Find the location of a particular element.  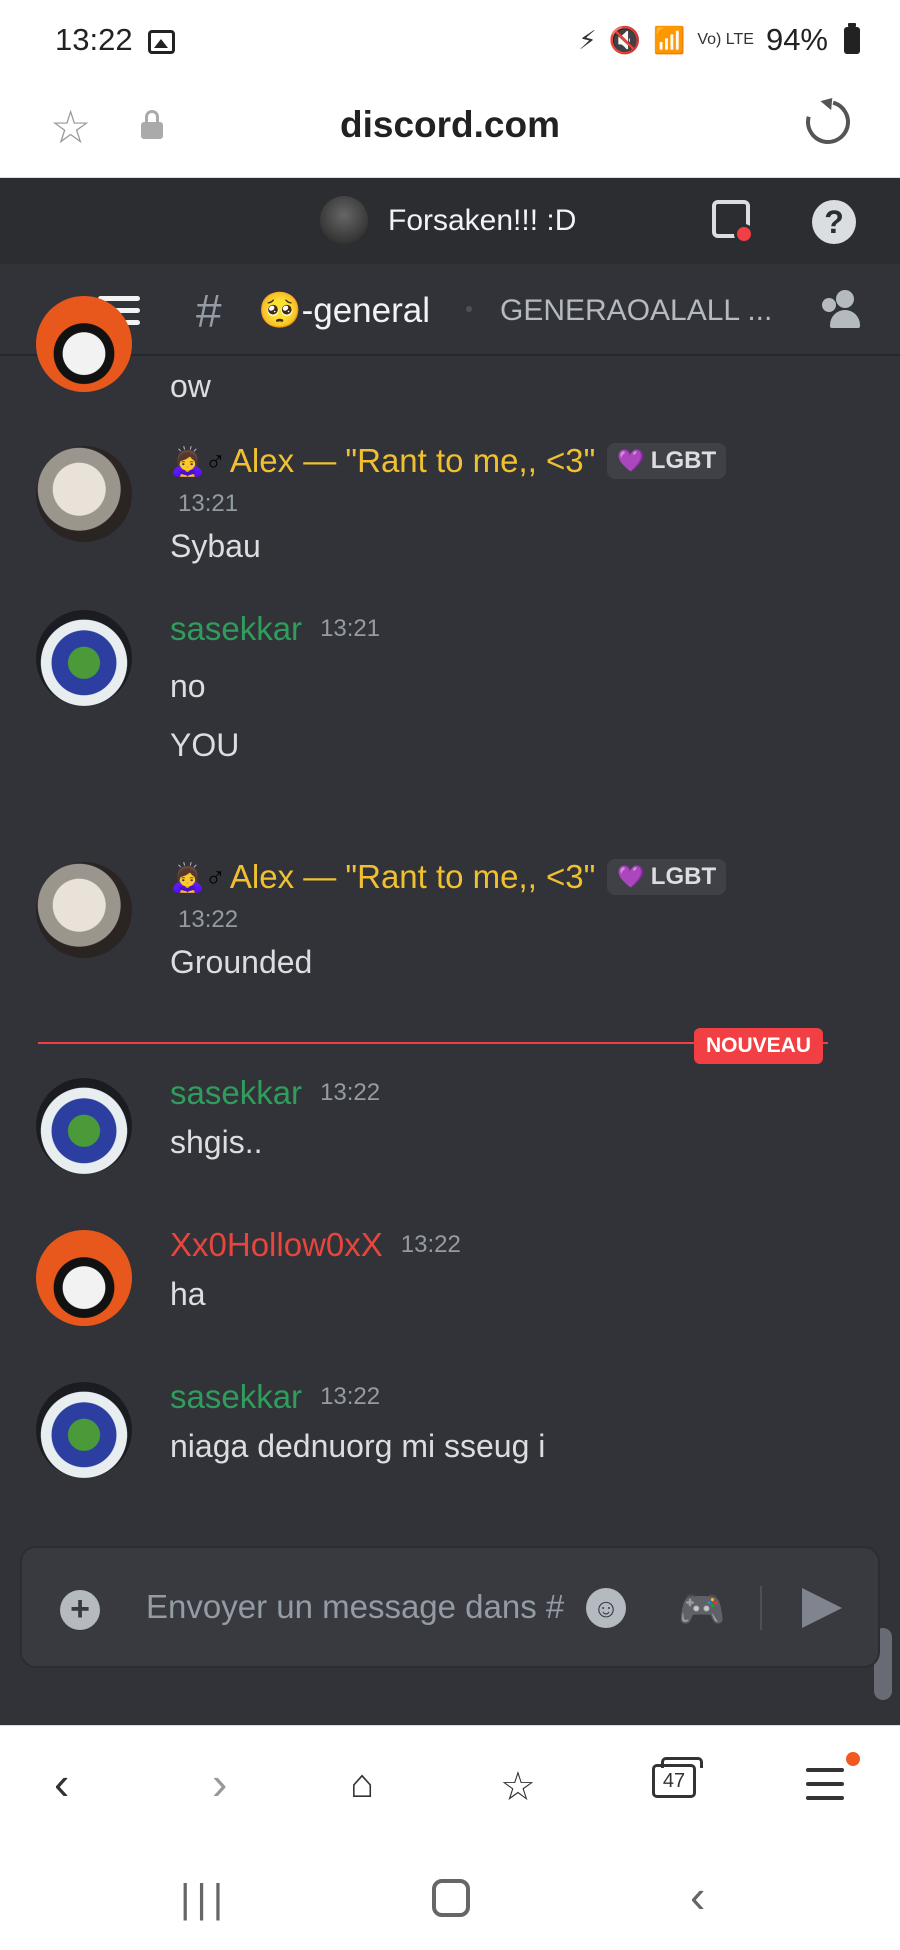

message-text: niaga dednuorg mi sseug i is located at coordinates (358, 1446).